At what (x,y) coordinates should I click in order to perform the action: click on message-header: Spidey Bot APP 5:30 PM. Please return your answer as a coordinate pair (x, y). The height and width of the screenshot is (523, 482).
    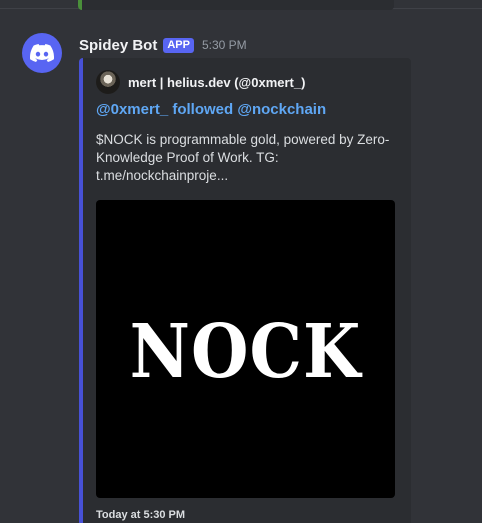
    Looking at the image, I should click on (163, 45).